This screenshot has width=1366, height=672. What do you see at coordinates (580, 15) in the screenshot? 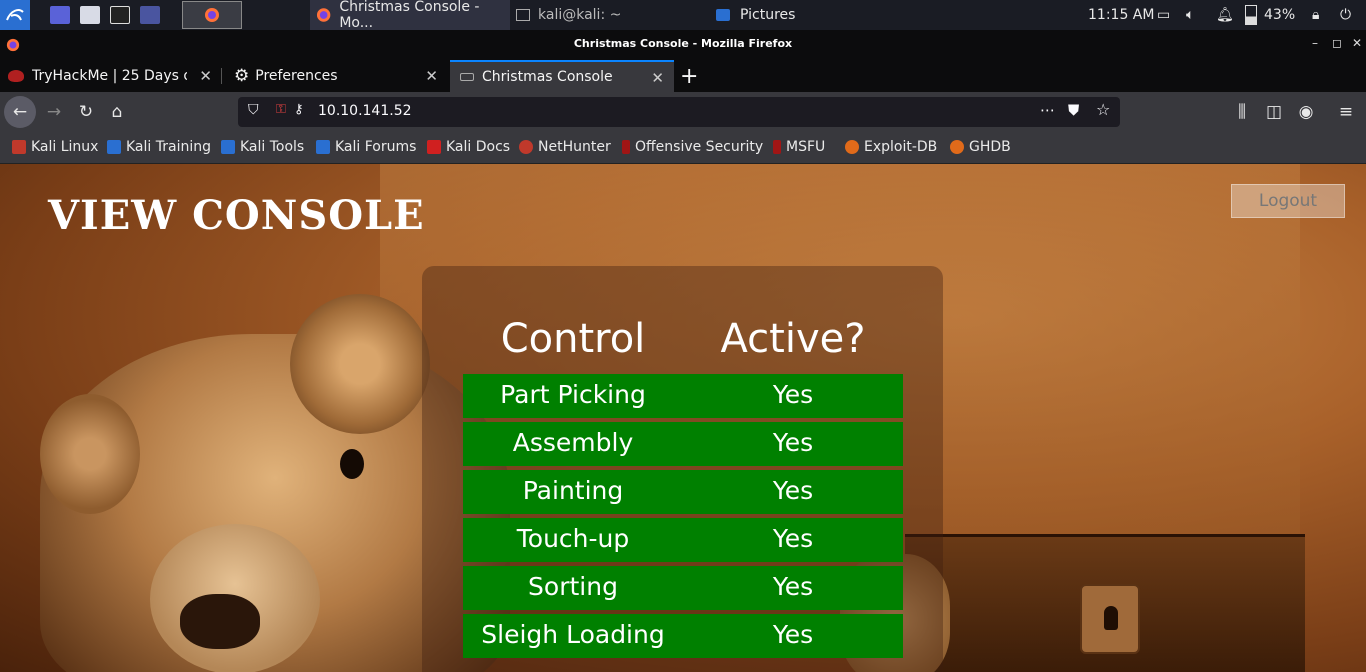
I see `taskbar-window-label: kali@kali: ~` at bounding box center [580, 15].